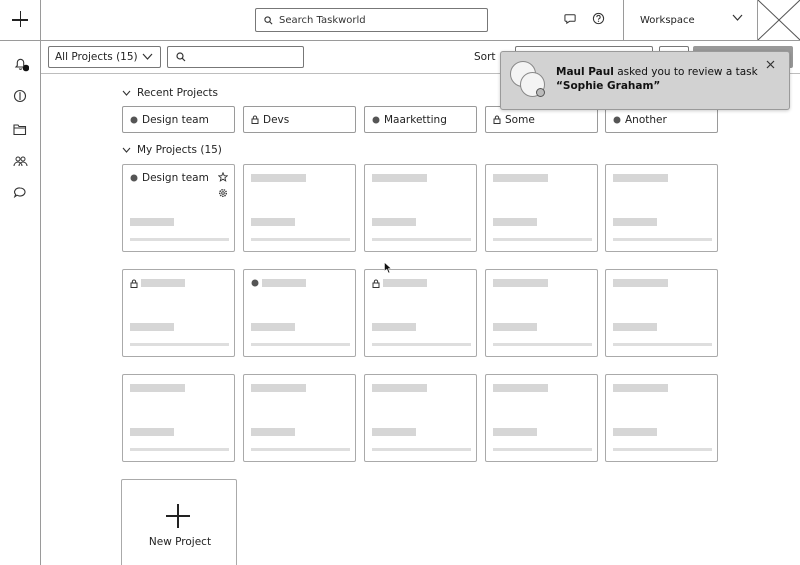 The width and height of the screenshot is (800, 565). Describe the element at coordinates (770, 64) in the screenshot. I see `close-icon` at that location.